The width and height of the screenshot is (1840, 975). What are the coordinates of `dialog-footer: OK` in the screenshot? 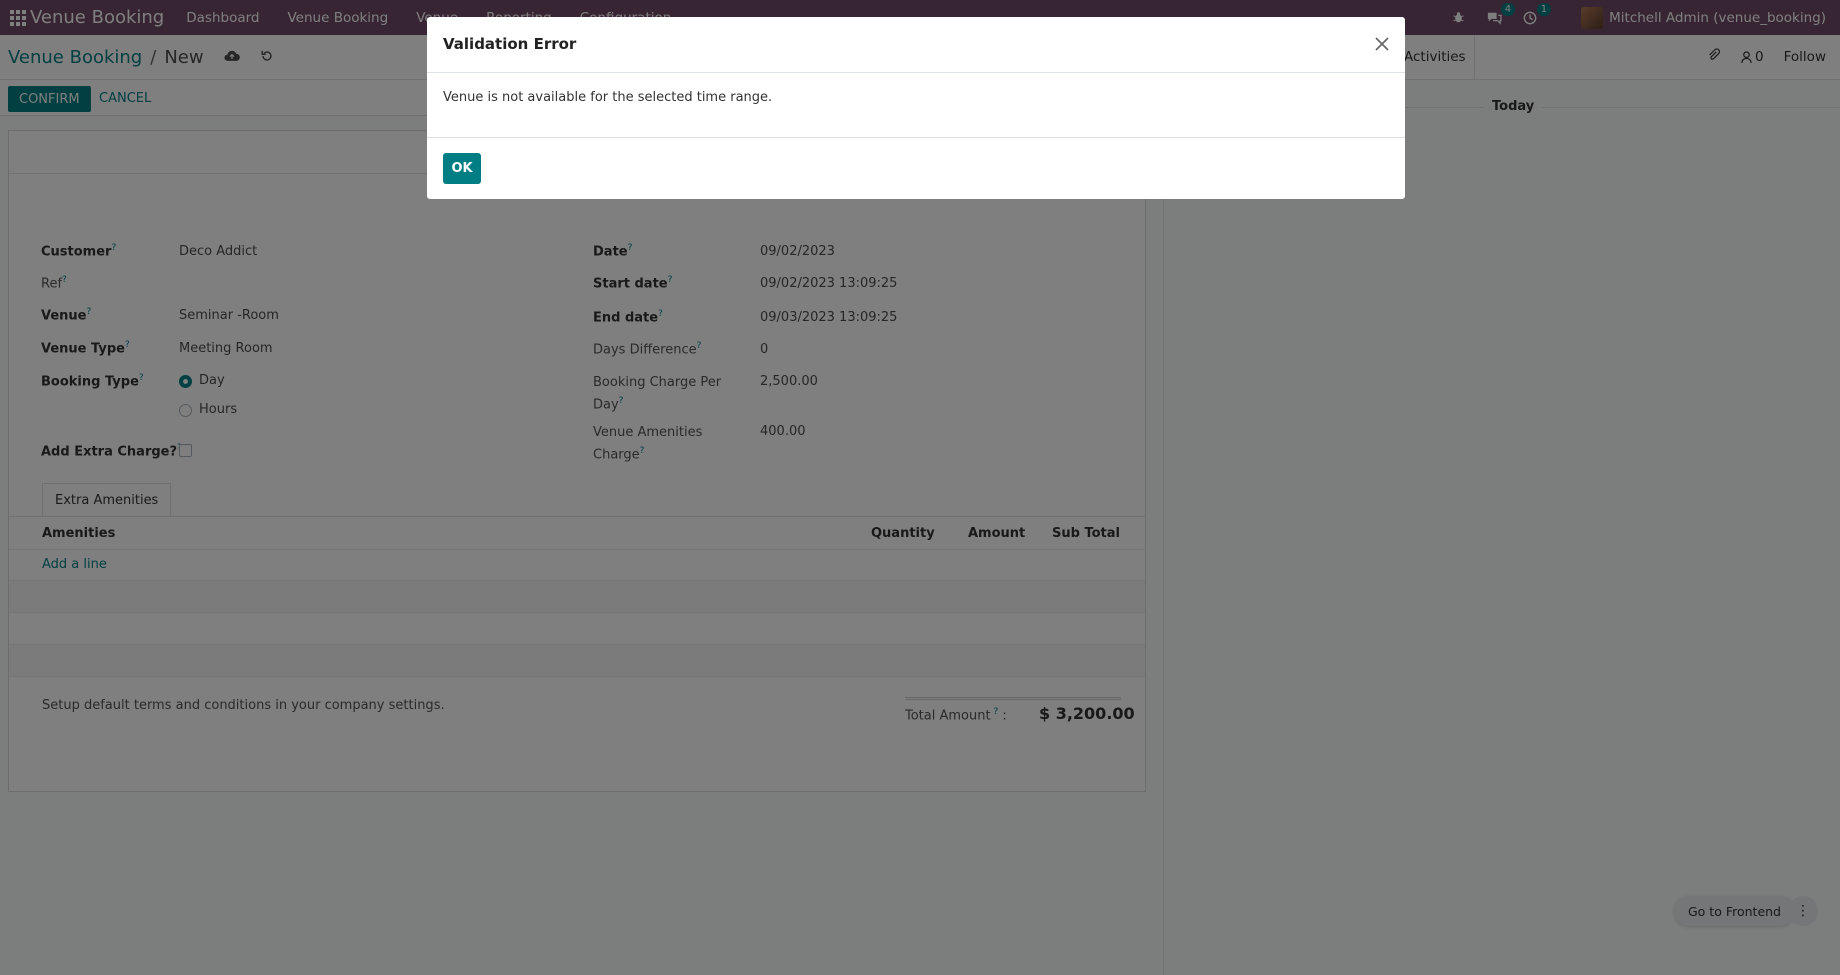 It's located at (916, 168).